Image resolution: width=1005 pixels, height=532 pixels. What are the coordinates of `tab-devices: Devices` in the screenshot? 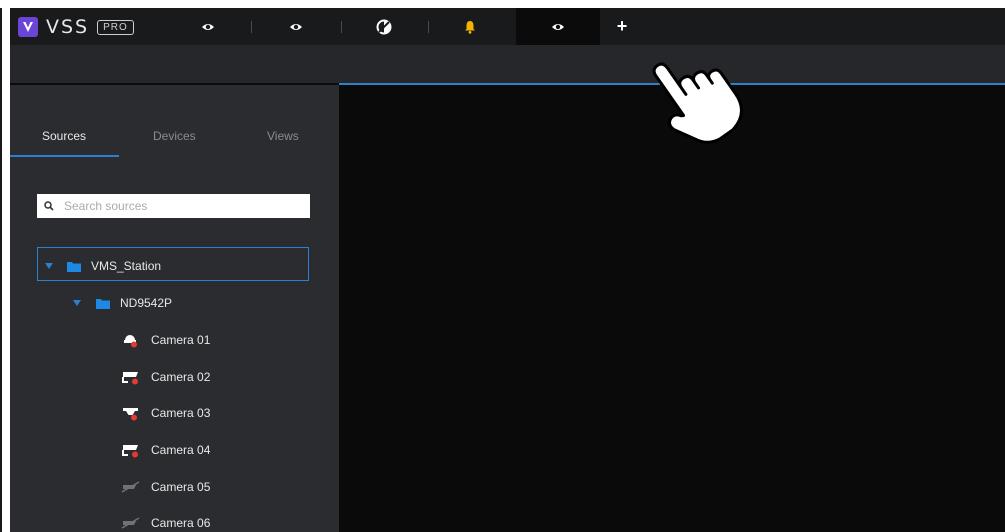 It's located at (174, 136).